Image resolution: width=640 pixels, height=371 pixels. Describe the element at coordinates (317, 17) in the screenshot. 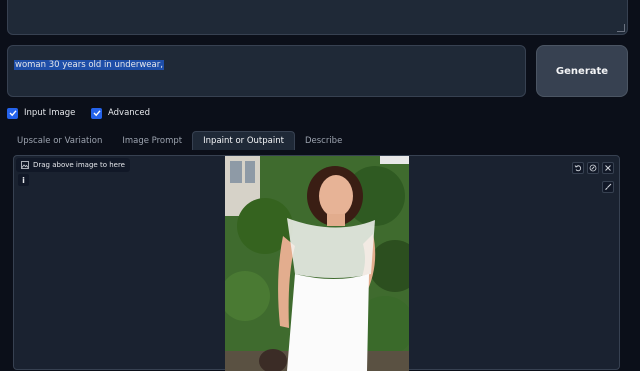

I see `output-textarea` at that location.